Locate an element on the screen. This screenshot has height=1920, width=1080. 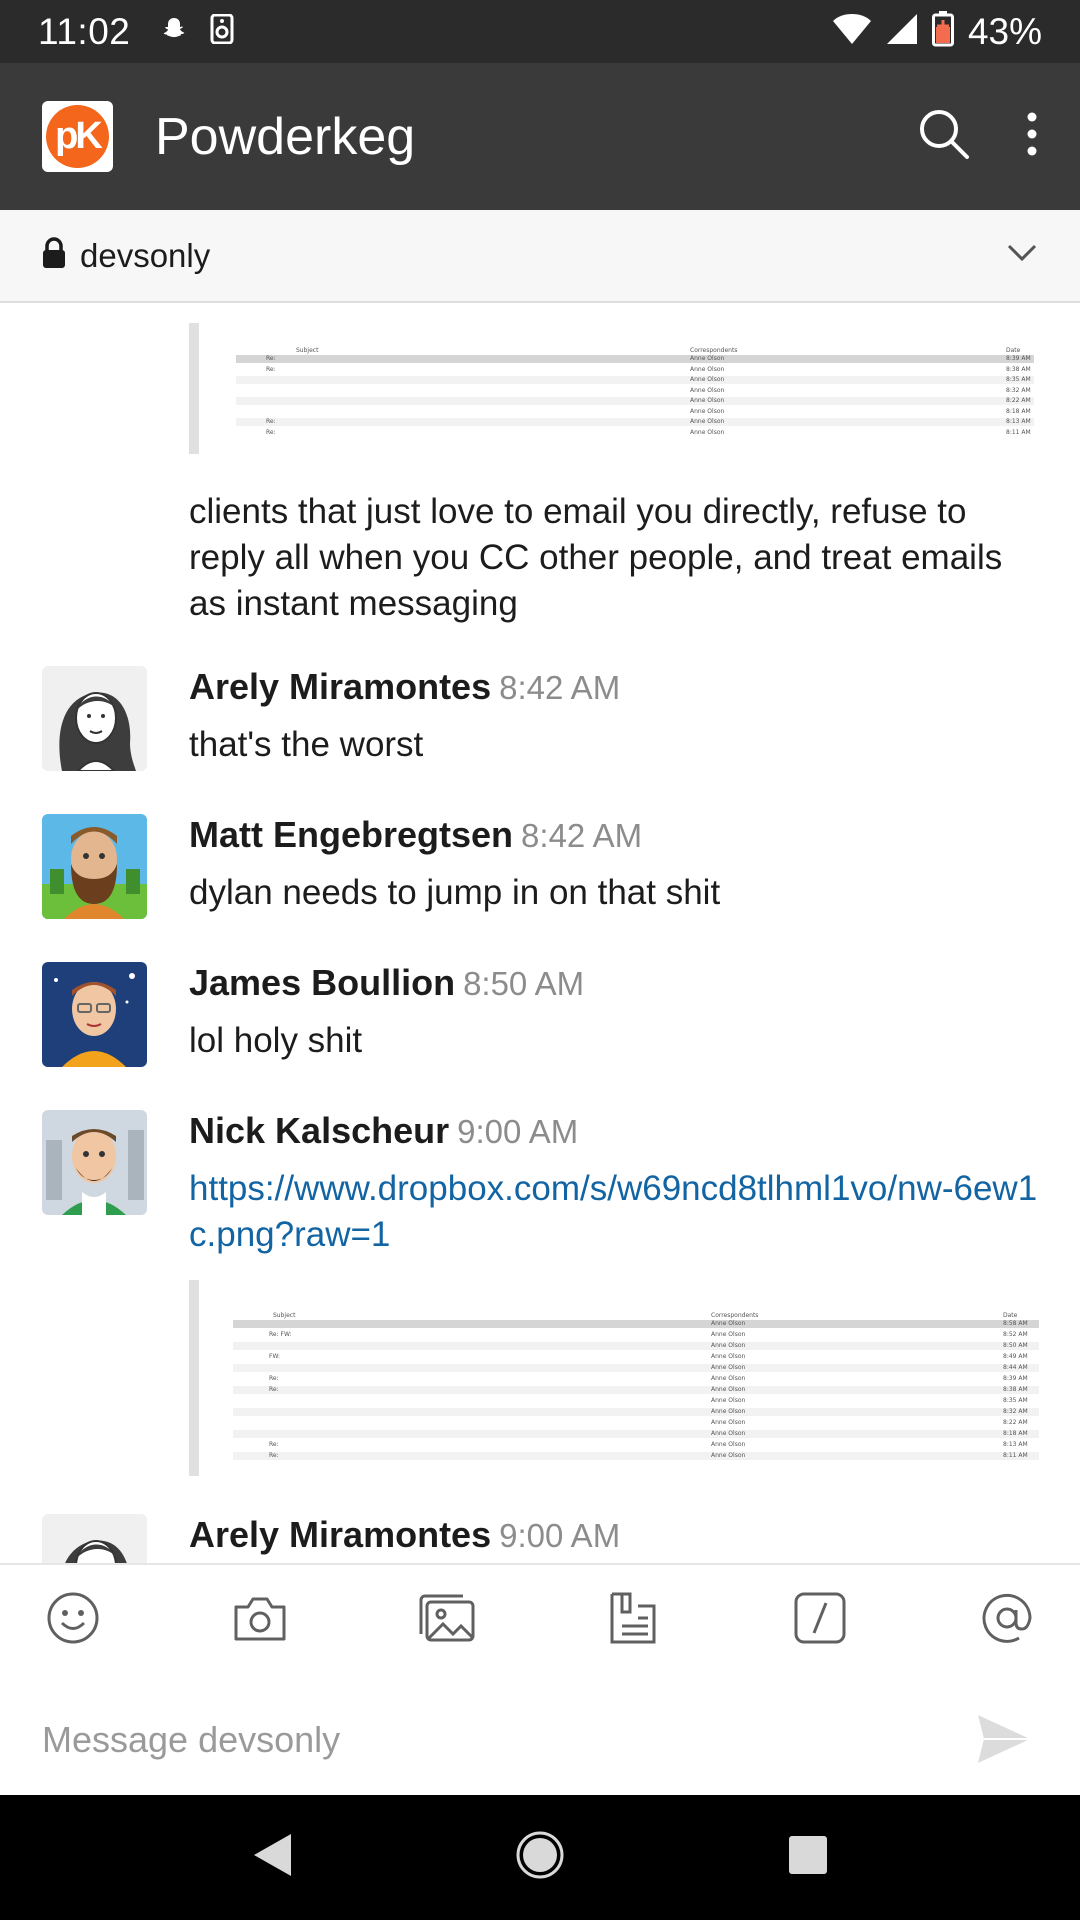
file-icon is located at coordinates (633, 1618).